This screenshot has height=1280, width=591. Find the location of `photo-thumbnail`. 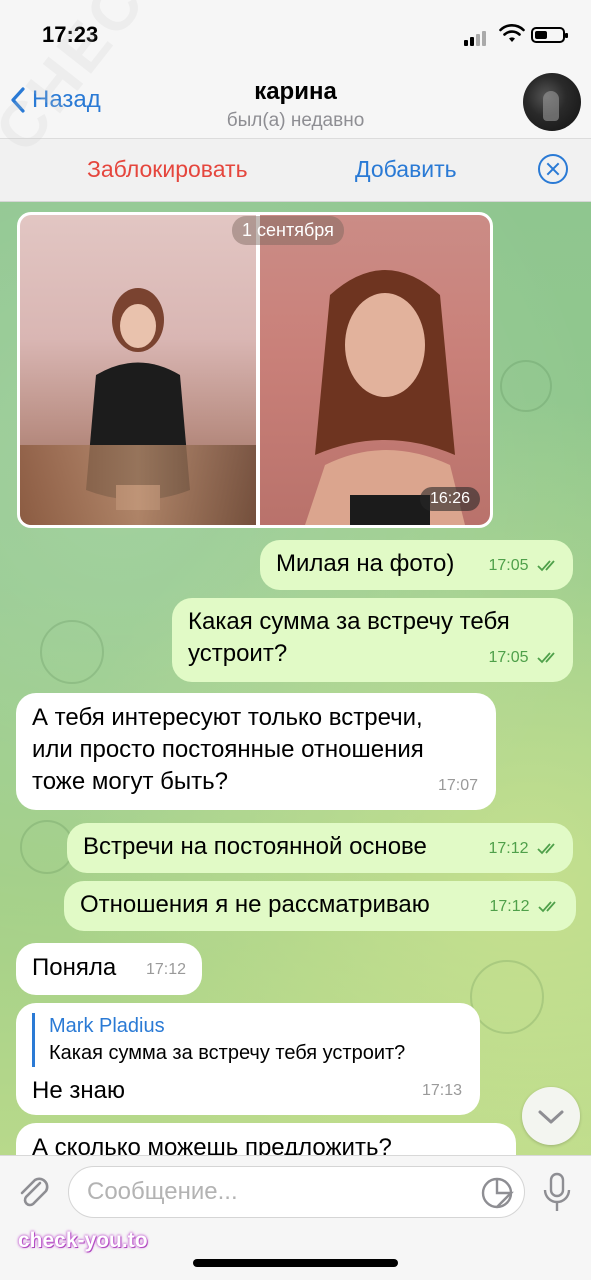

photo-thumbnail is located at coordinates (138, 370).